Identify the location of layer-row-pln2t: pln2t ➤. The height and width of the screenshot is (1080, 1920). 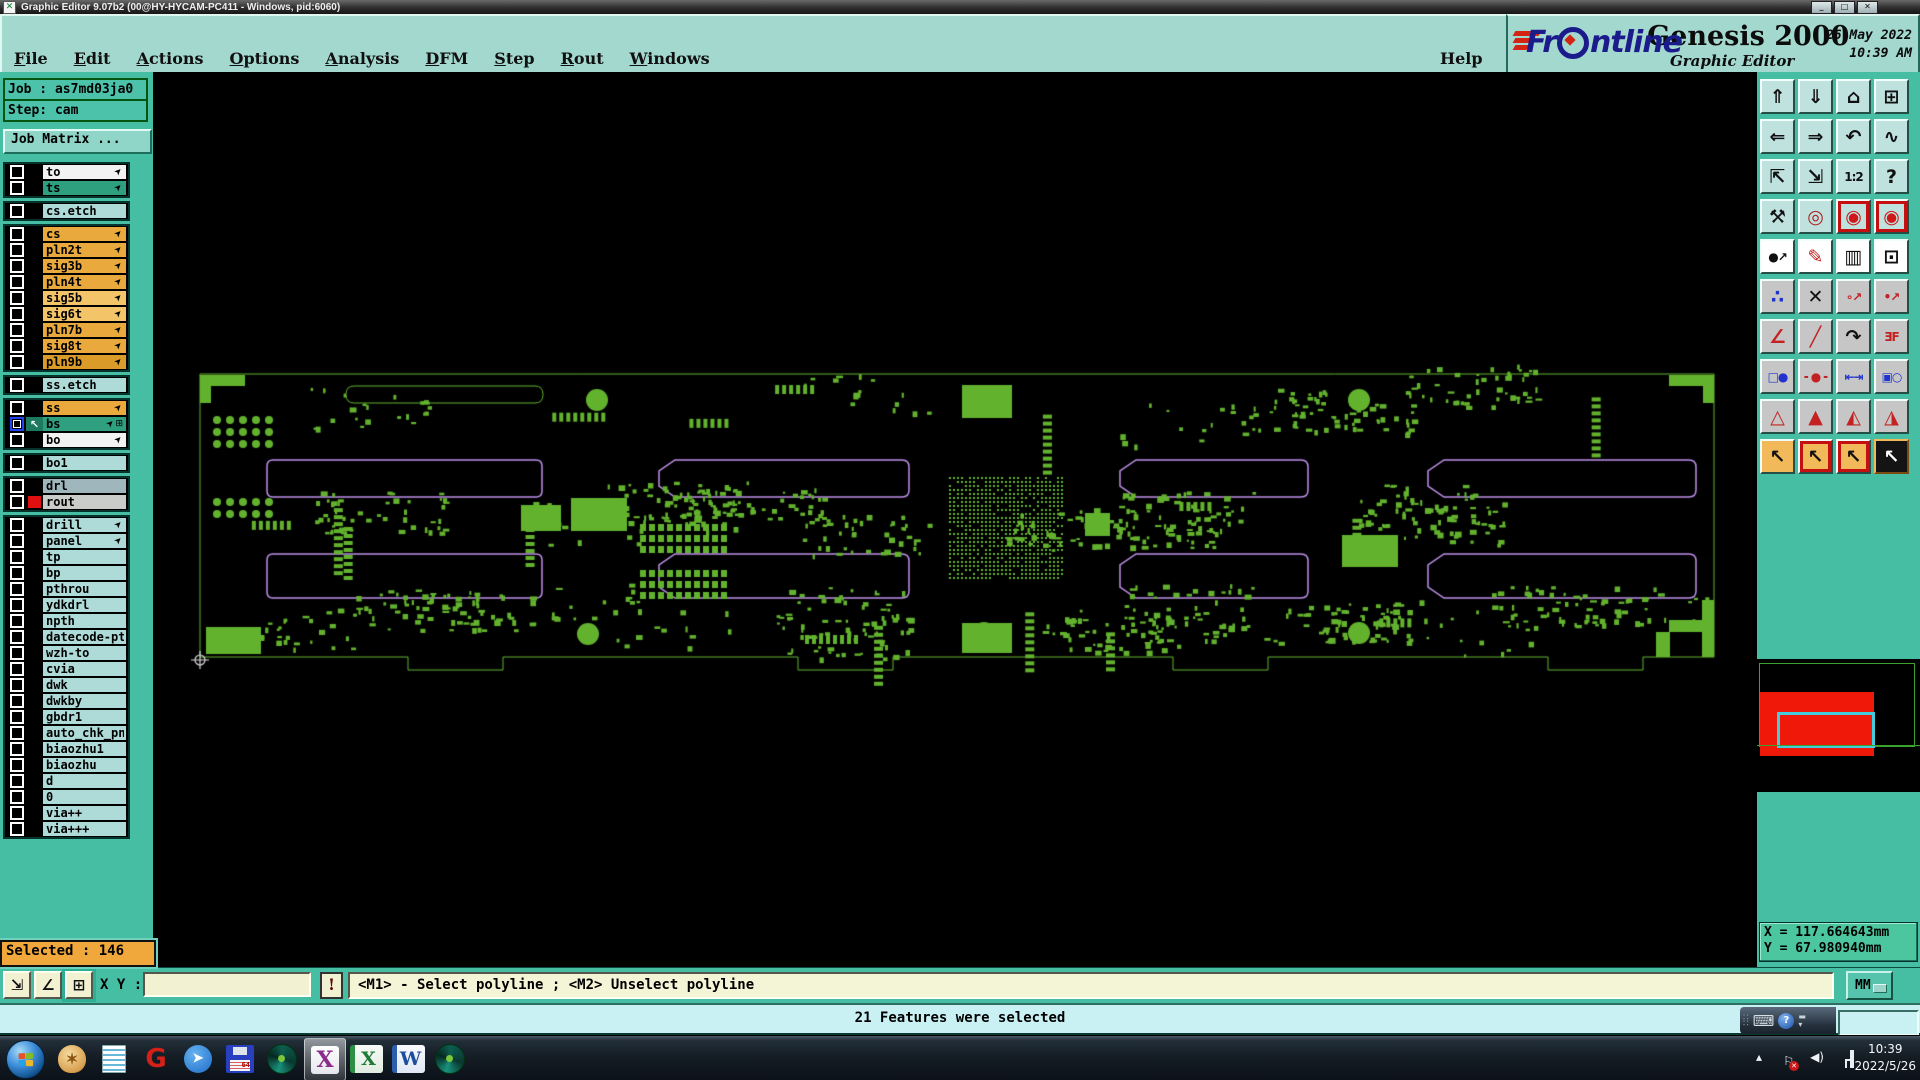
(66, 250).